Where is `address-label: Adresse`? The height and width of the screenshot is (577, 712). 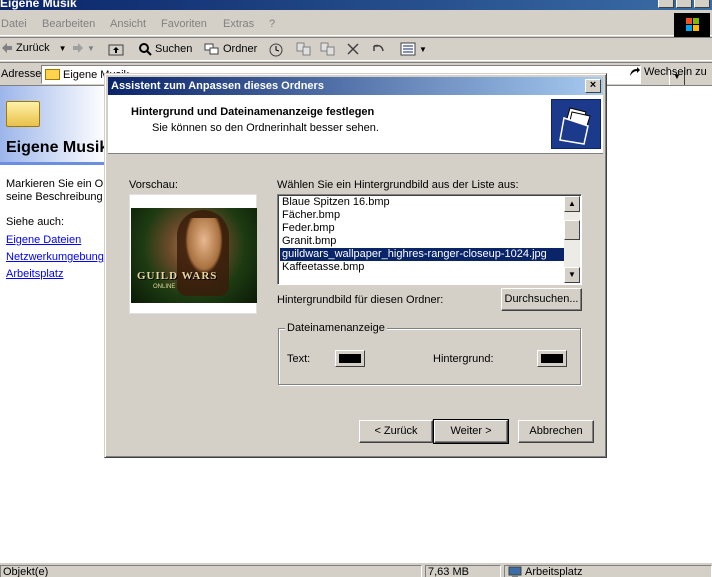 address-label: Adresse is located at coordinates (21, 74).